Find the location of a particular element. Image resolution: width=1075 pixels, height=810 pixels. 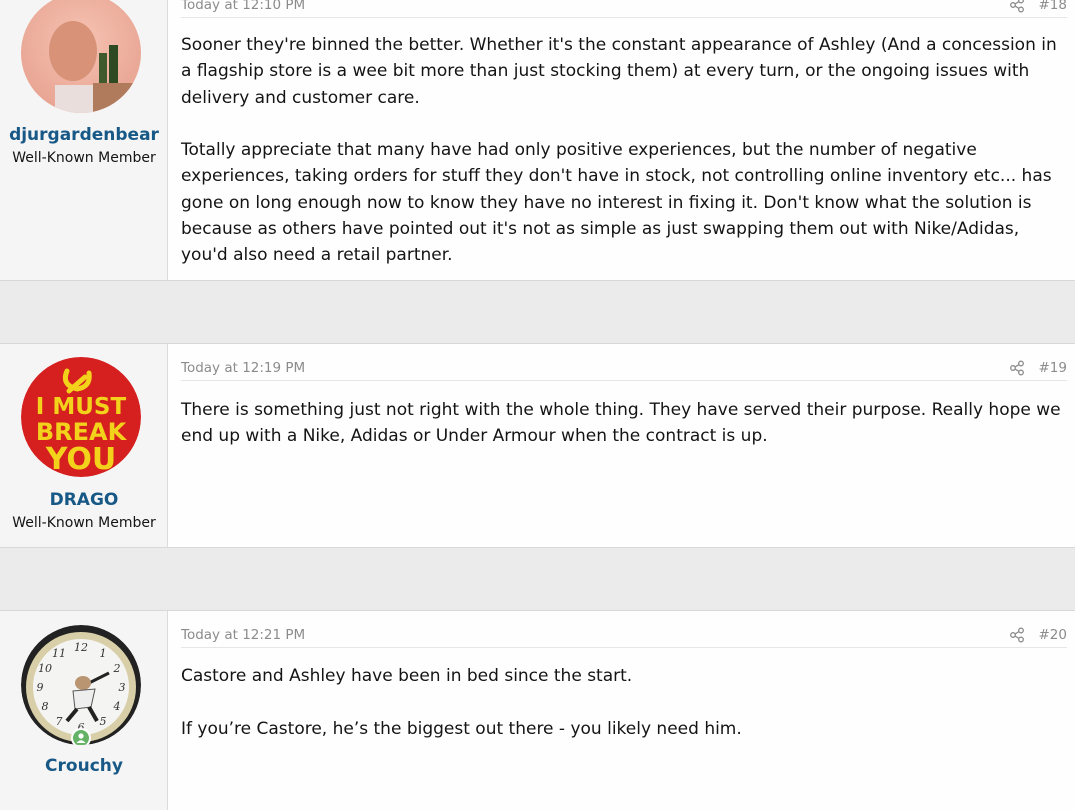

avatar is located at coordinates (81, 56).